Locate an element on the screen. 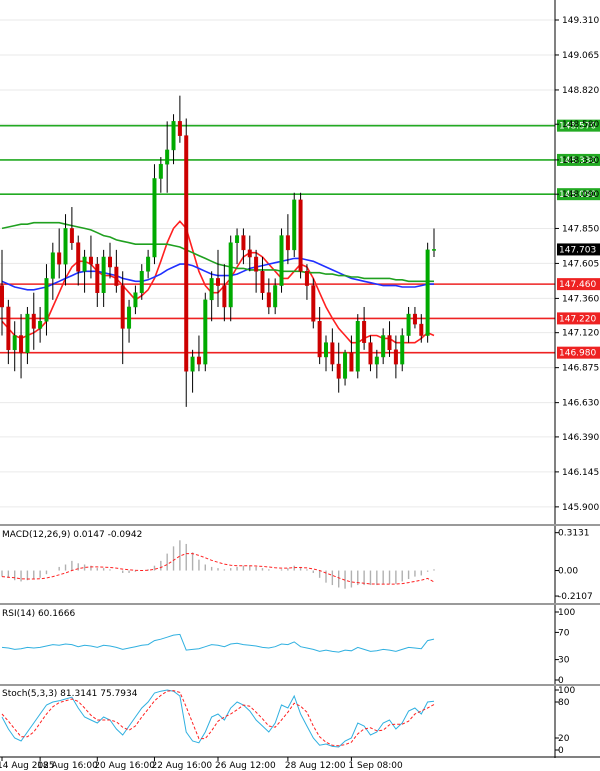 The height and width of the screenshot is (771, 600). macd-title: MACD(12,26,9) 0.0147 -0.0942 is located at coordinates (72, 535).